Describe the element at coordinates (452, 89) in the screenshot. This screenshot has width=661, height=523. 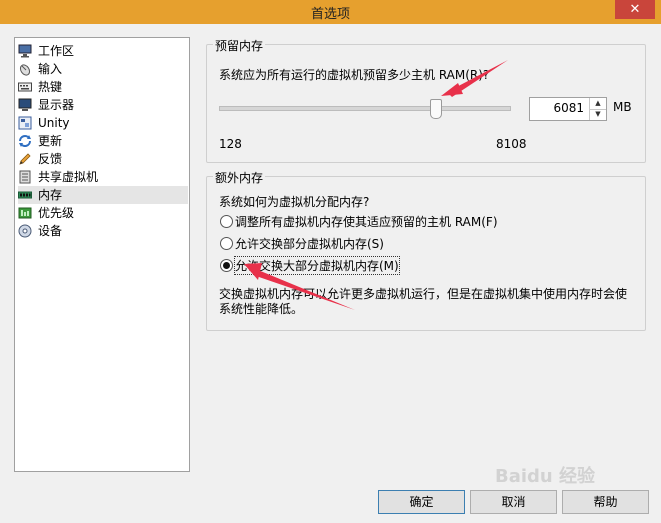
I see `annotation-arrow-slider-head` at that location.